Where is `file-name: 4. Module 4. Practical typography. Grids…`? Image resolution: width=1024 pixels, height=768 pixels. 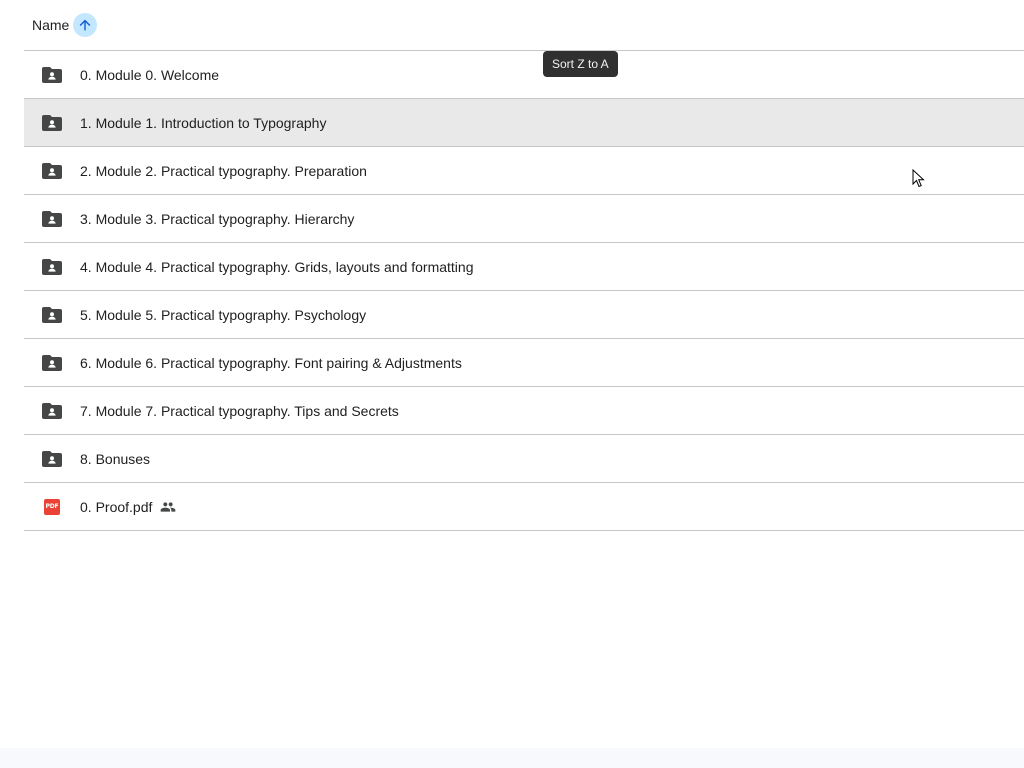
file-name: 4. Module 4. Practical typography. Grids… is located at coordinates (277, 266).